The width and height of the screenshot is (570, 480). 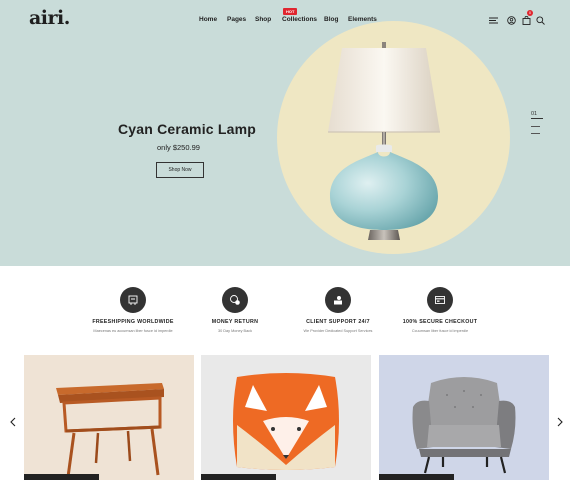 I want to click on feature-subtitle: Ccuumsan liber fusce id imperdie, so click(x=440, y=331).